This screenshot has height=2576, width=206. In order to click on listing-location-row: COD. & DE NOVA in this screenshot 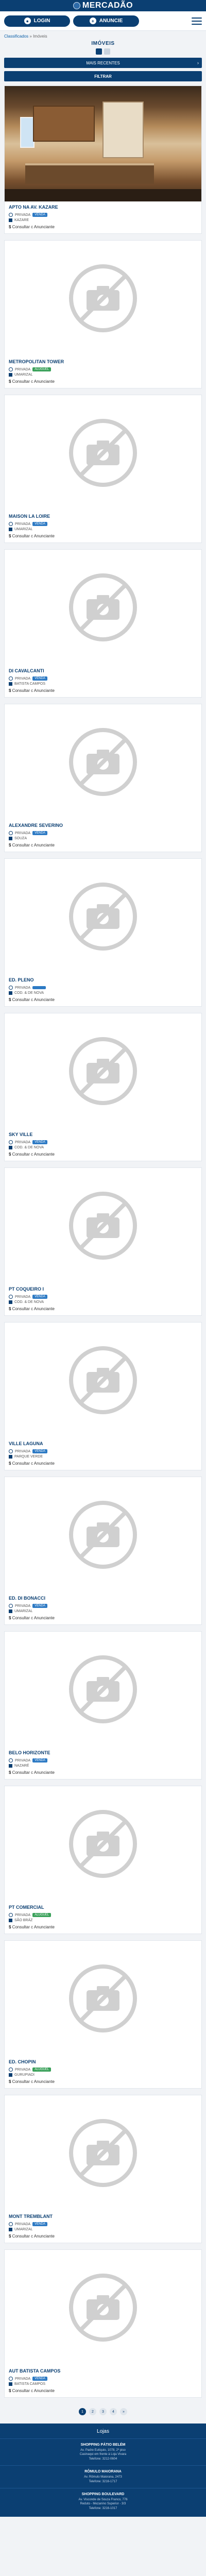, I will do `click(103, 1147)`.